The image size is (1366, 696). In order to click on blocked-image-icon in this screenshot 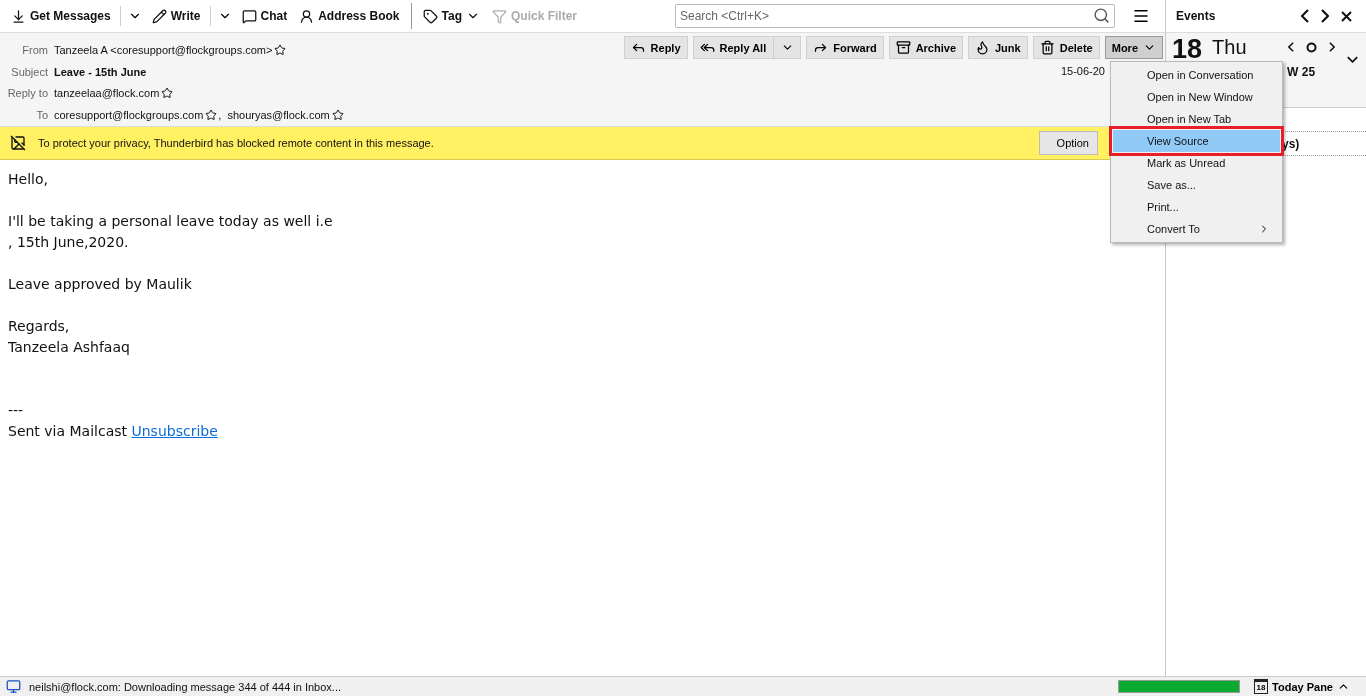, I will do `click(18, 143)`.